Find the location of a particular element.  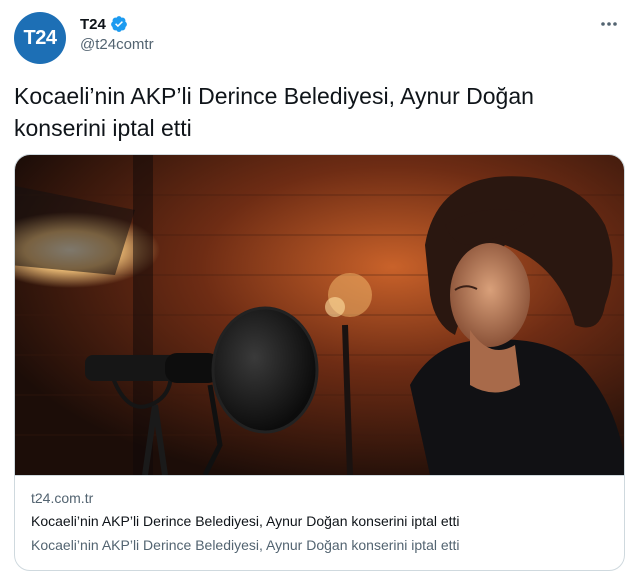

avatar-logo-text: T24 is located at coordinates (40, 37).